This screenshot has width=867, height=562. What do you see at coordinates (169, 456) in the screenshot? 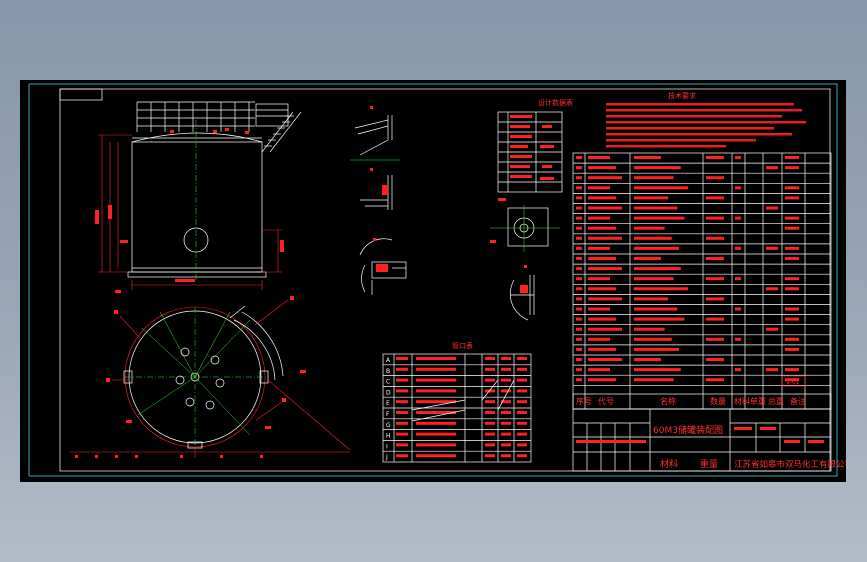
I see `bottom-dim-ticks` at bounding box center [169, 456].